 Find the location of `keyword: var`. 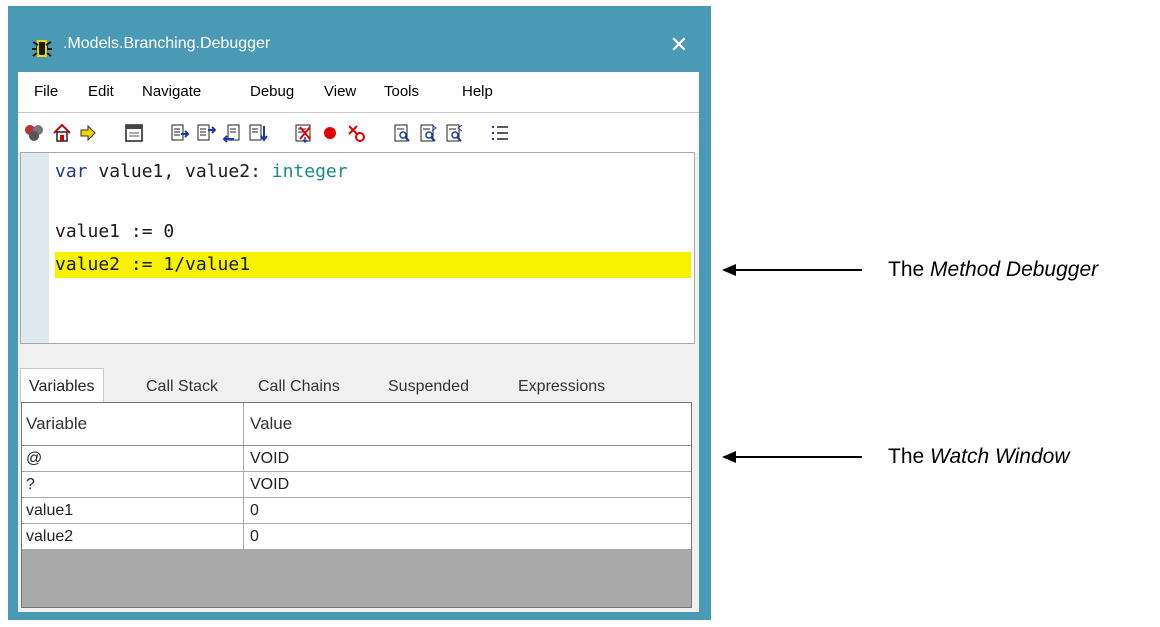

keyword: var is located at coordinates (71, 171).